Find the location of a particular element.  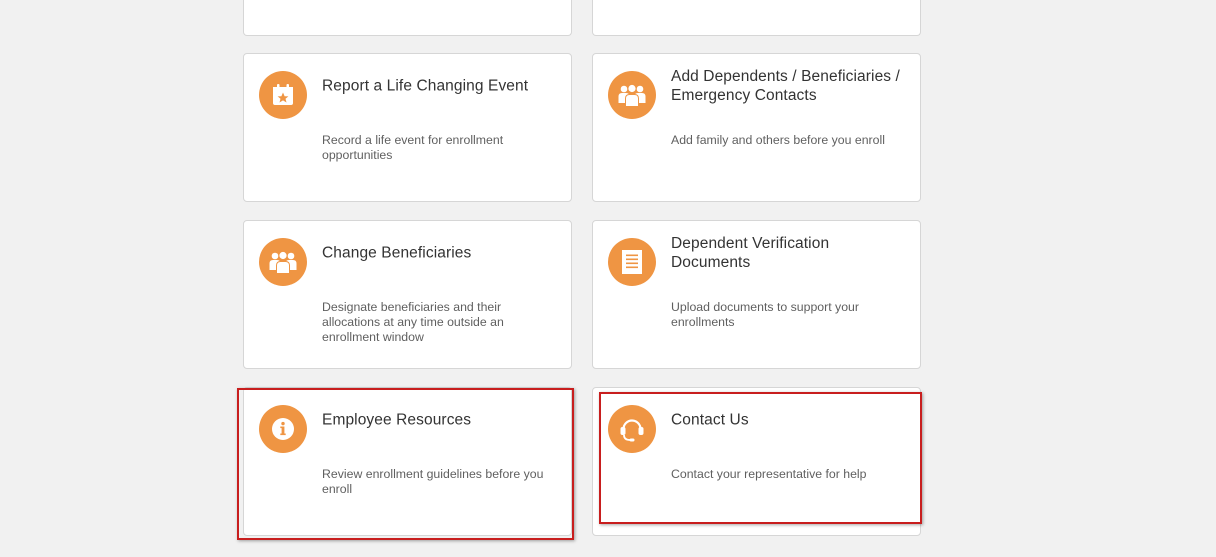

tile-partial-right is located at coordinates (756, 18).